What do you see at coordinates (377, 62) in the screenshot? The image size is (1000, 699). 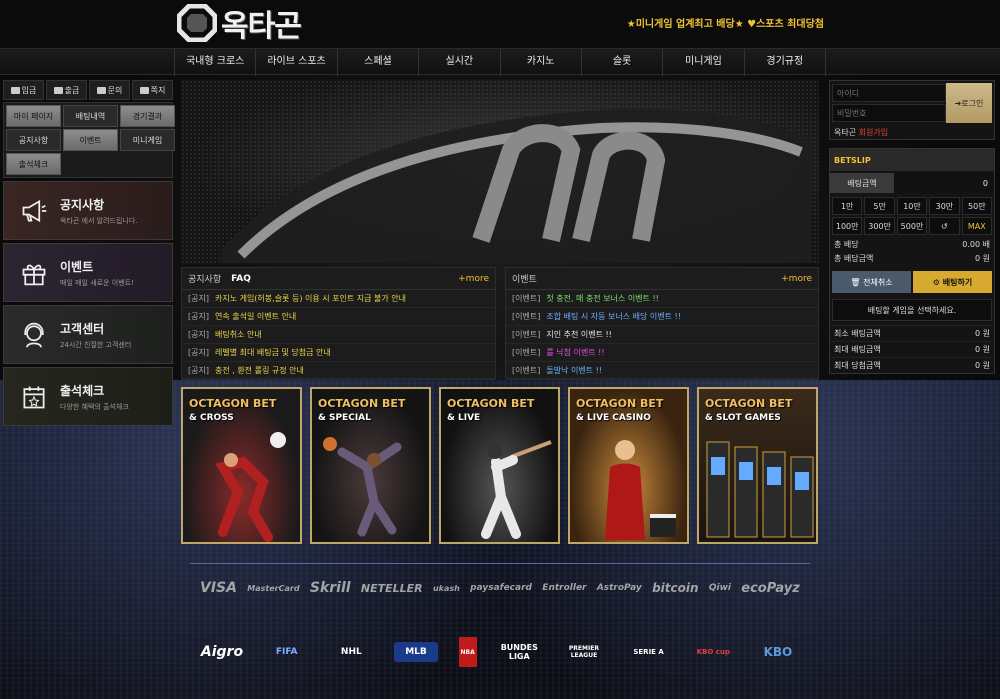 I see `nav-special: 스페셜` at bounding box center [377, 62].